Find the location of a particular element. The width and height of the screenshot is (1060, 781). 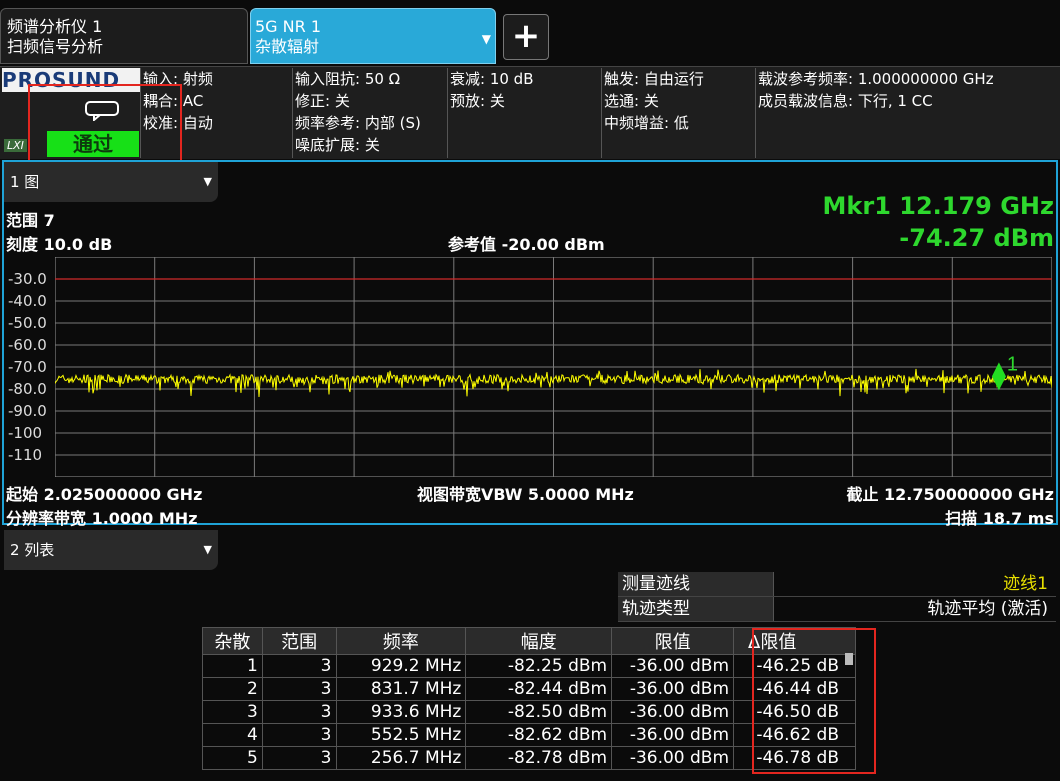

list-window-selector: 2 列表 ▼ is located at coordinates (111, 550).